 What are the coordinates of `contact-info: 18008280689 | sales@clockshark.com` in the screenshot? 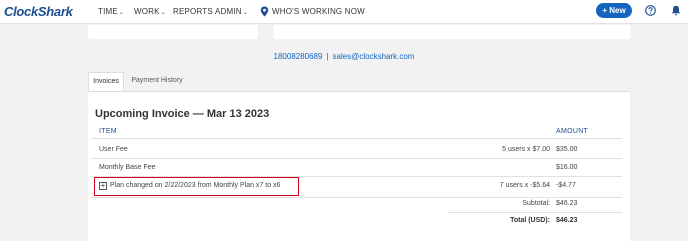 It's located at (344, 56).